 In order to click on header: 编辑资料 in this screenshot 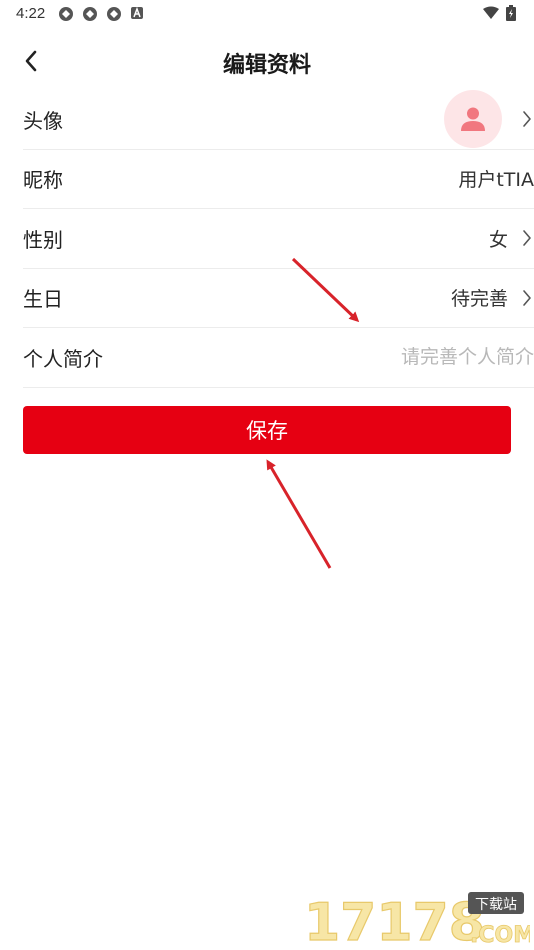, I will do `click(267, 61)`.